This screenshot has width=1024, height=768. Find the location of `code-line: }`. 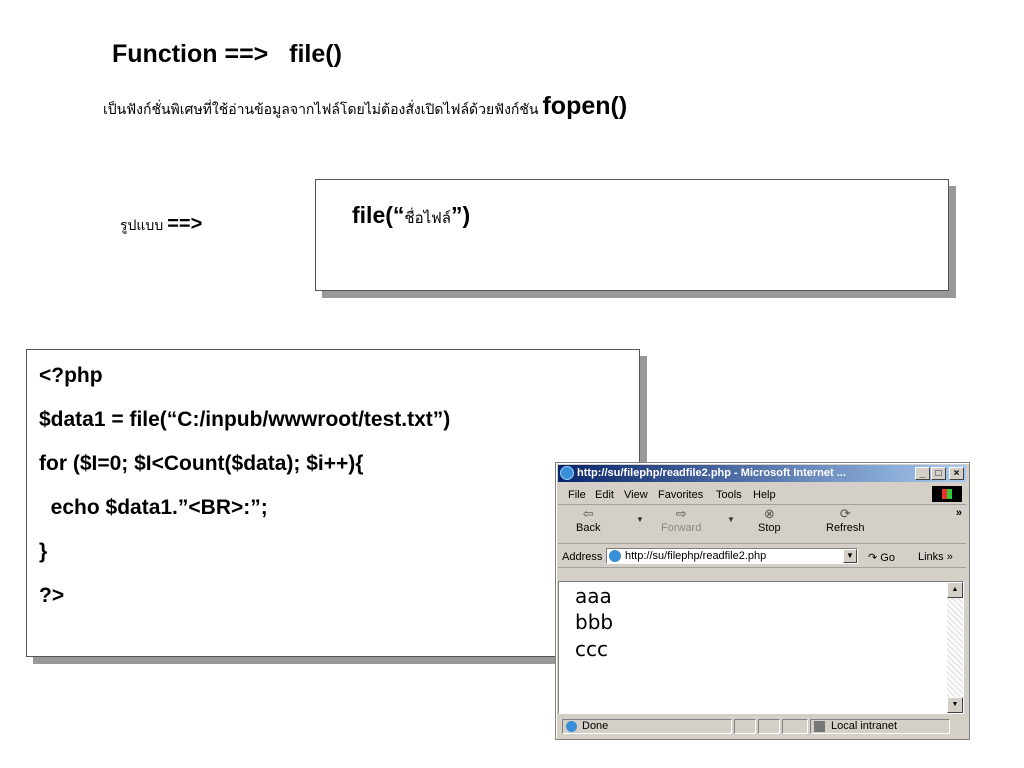

code-line: } is located at coordinates (43, 551).